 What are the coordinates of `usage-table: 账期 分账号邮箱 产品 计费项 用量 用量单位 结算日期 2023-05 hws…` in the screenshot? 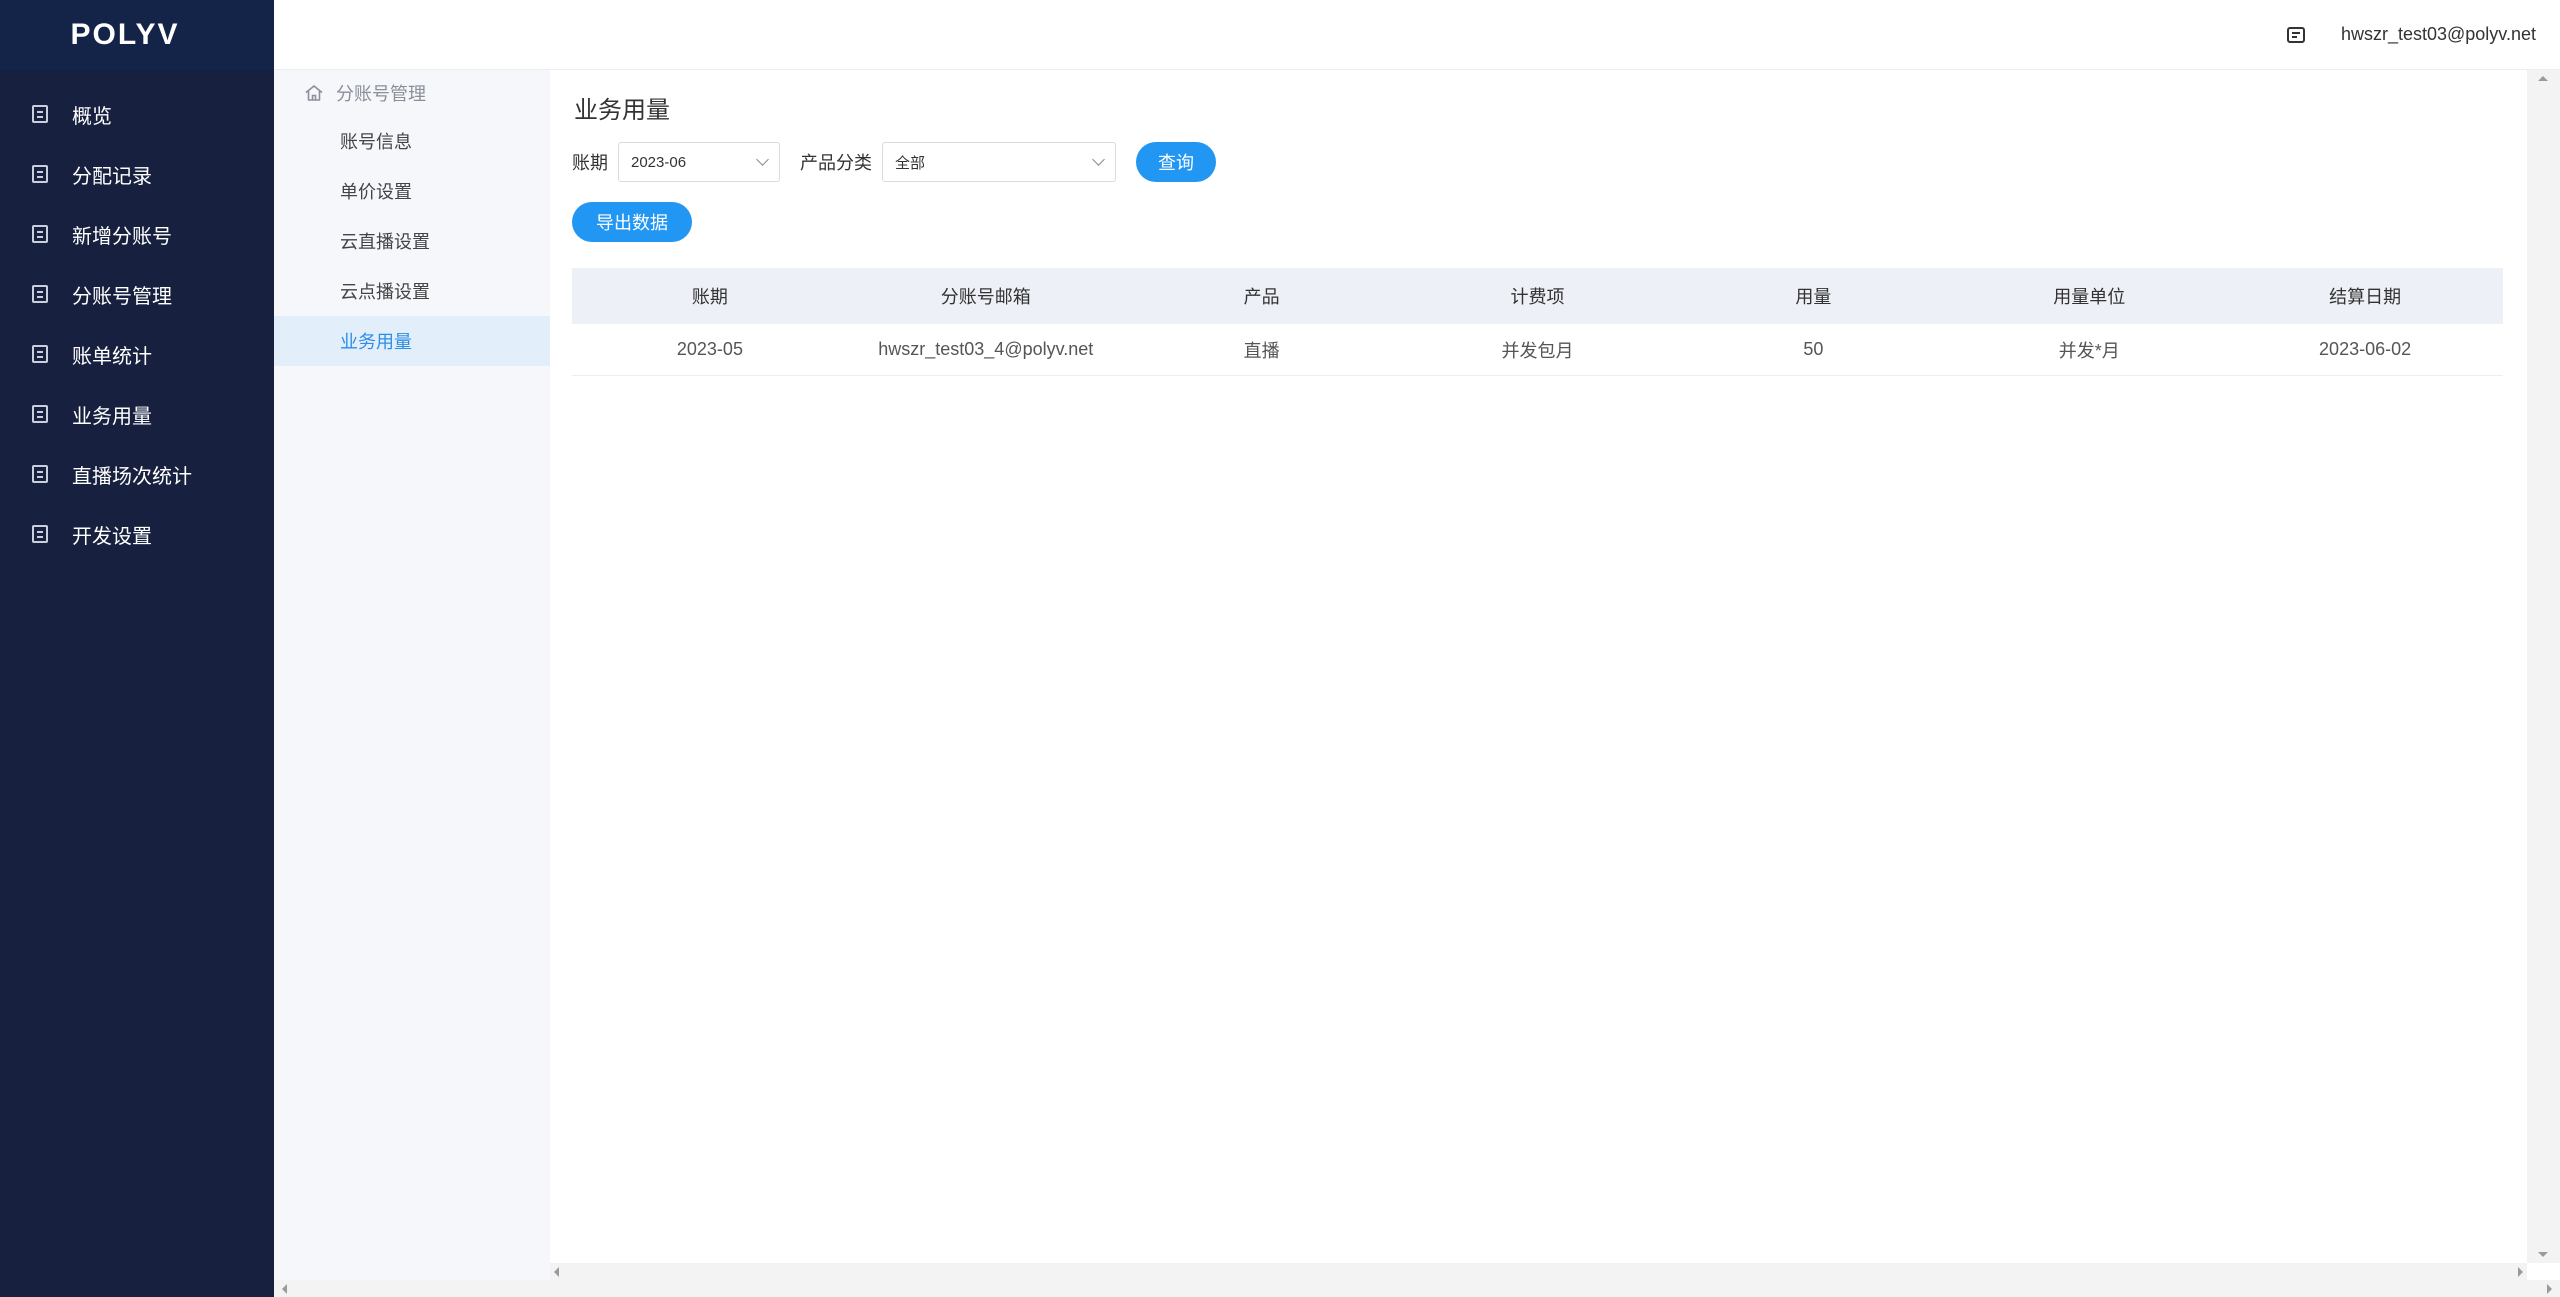 It's located at (1537, 322).